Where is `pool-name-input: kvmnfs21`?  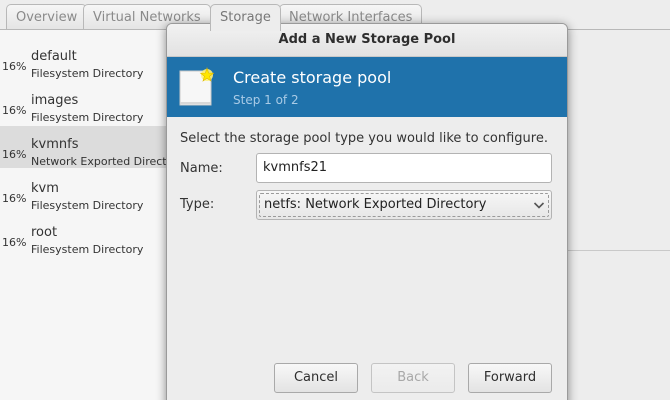 pool-name-input: kvmnfs21 is located at coordinates (404, 168).